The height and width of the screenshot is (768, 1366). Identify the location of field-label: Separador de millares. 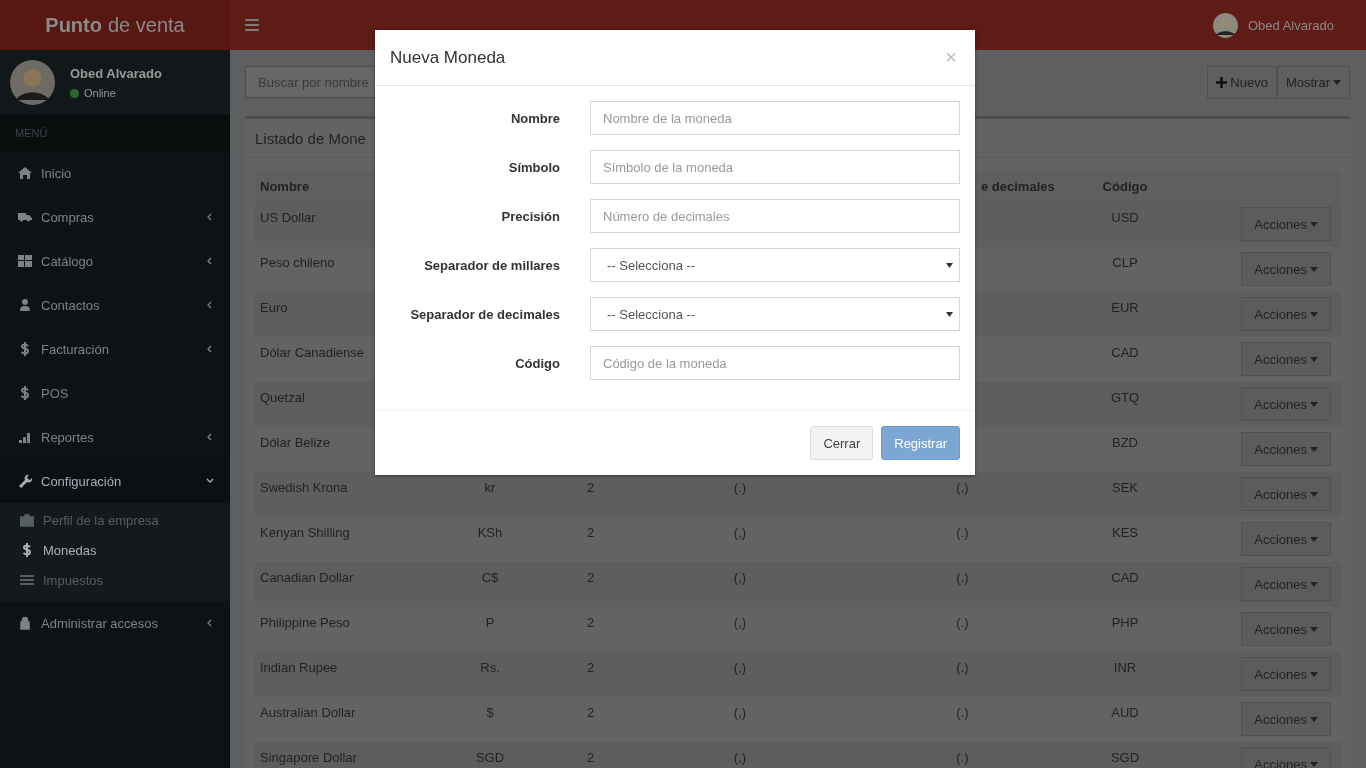
(491, 265).